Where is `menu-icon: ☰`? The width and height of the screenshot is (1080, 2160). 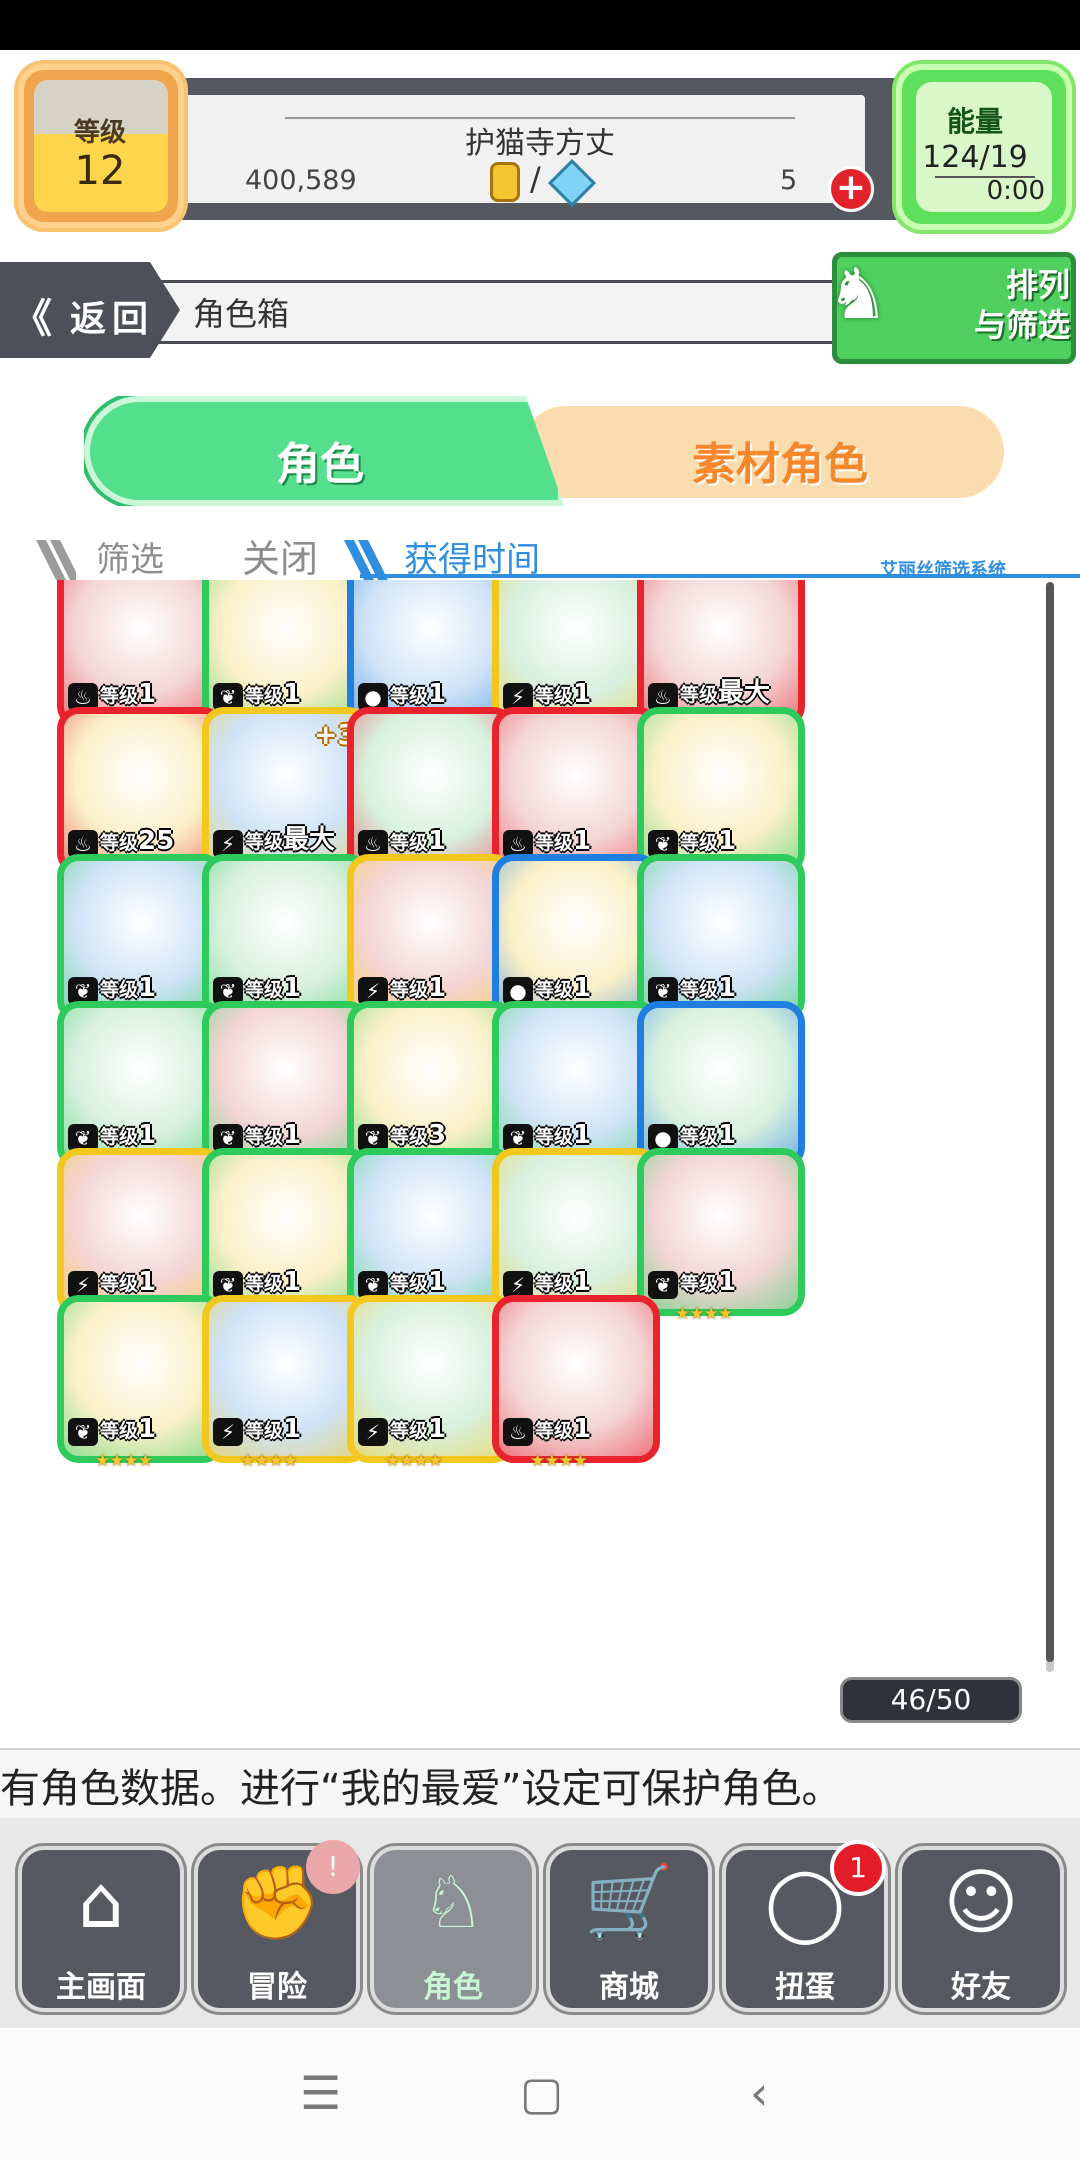 menu-icon: ☰ is located at coordinates (320, 2093).